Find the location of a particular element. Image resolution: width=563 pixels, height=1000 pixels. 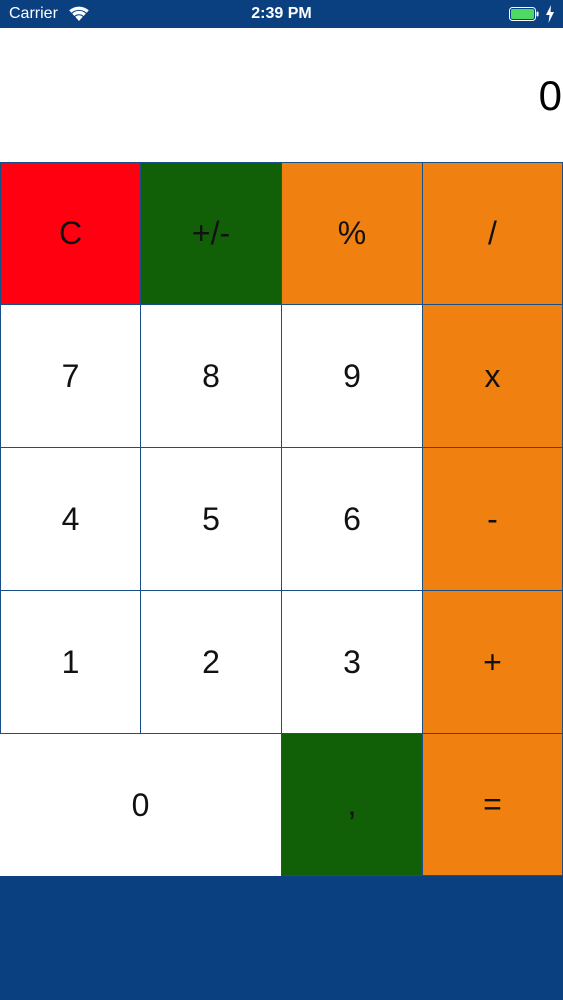

multiply-button: x is located at coordinates (492, 376).